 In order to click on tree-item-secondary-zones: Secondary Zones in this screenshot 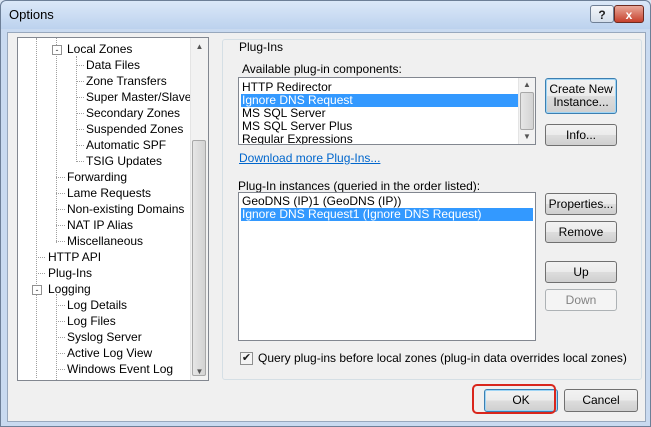, I will do `click(133, 113)`.